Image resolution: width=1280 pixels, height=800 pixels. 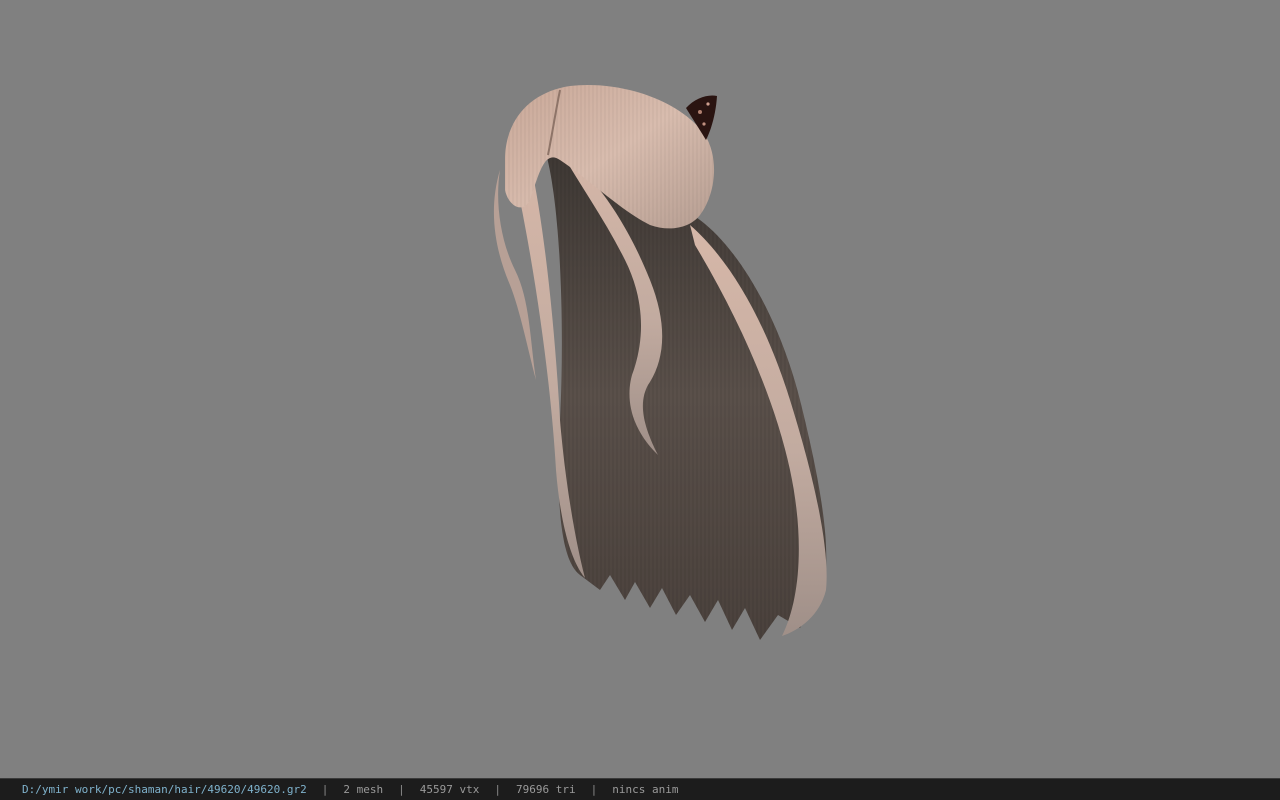 What do you see at coordinates (449, 789) in the screenshot?
I see `vertex-count-label: 45597 vtx` at bounding box center [449, 789].